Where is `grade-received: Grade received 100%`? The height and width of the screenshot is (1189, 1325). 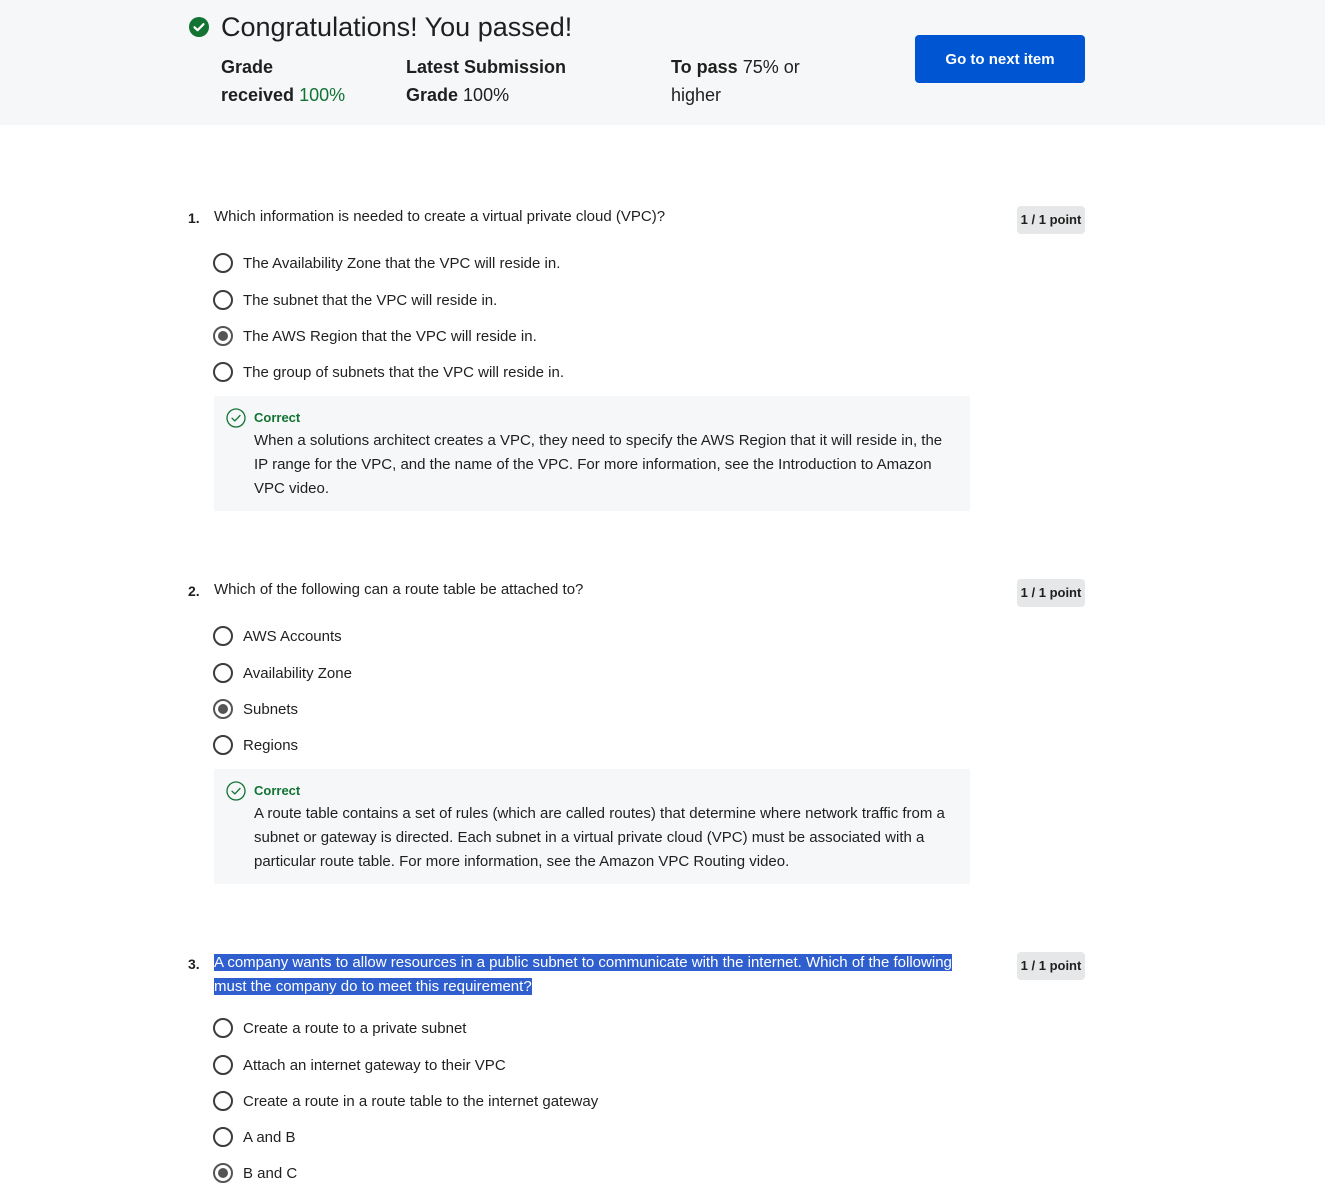 grade-received: Grade received 100% is located at coordinates (283, 81).